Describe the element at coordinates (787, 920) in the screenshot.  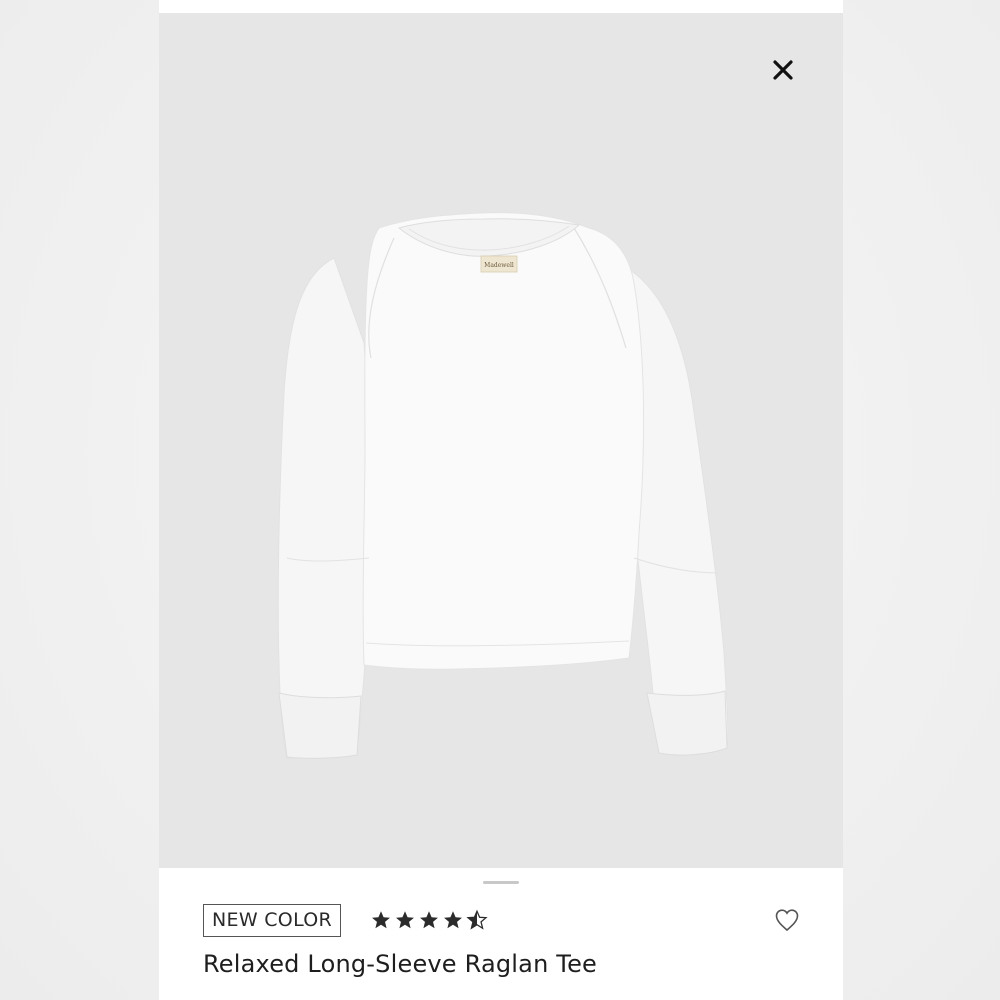
I see `heart-icon` at that location.